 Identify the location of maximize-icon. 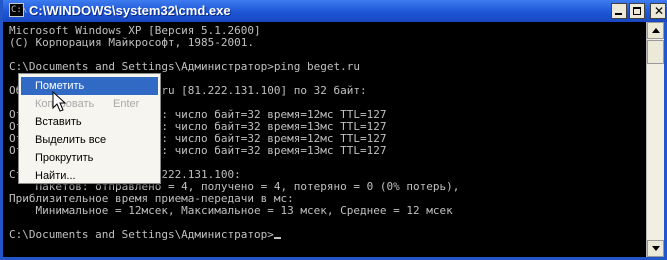
(637, 11).